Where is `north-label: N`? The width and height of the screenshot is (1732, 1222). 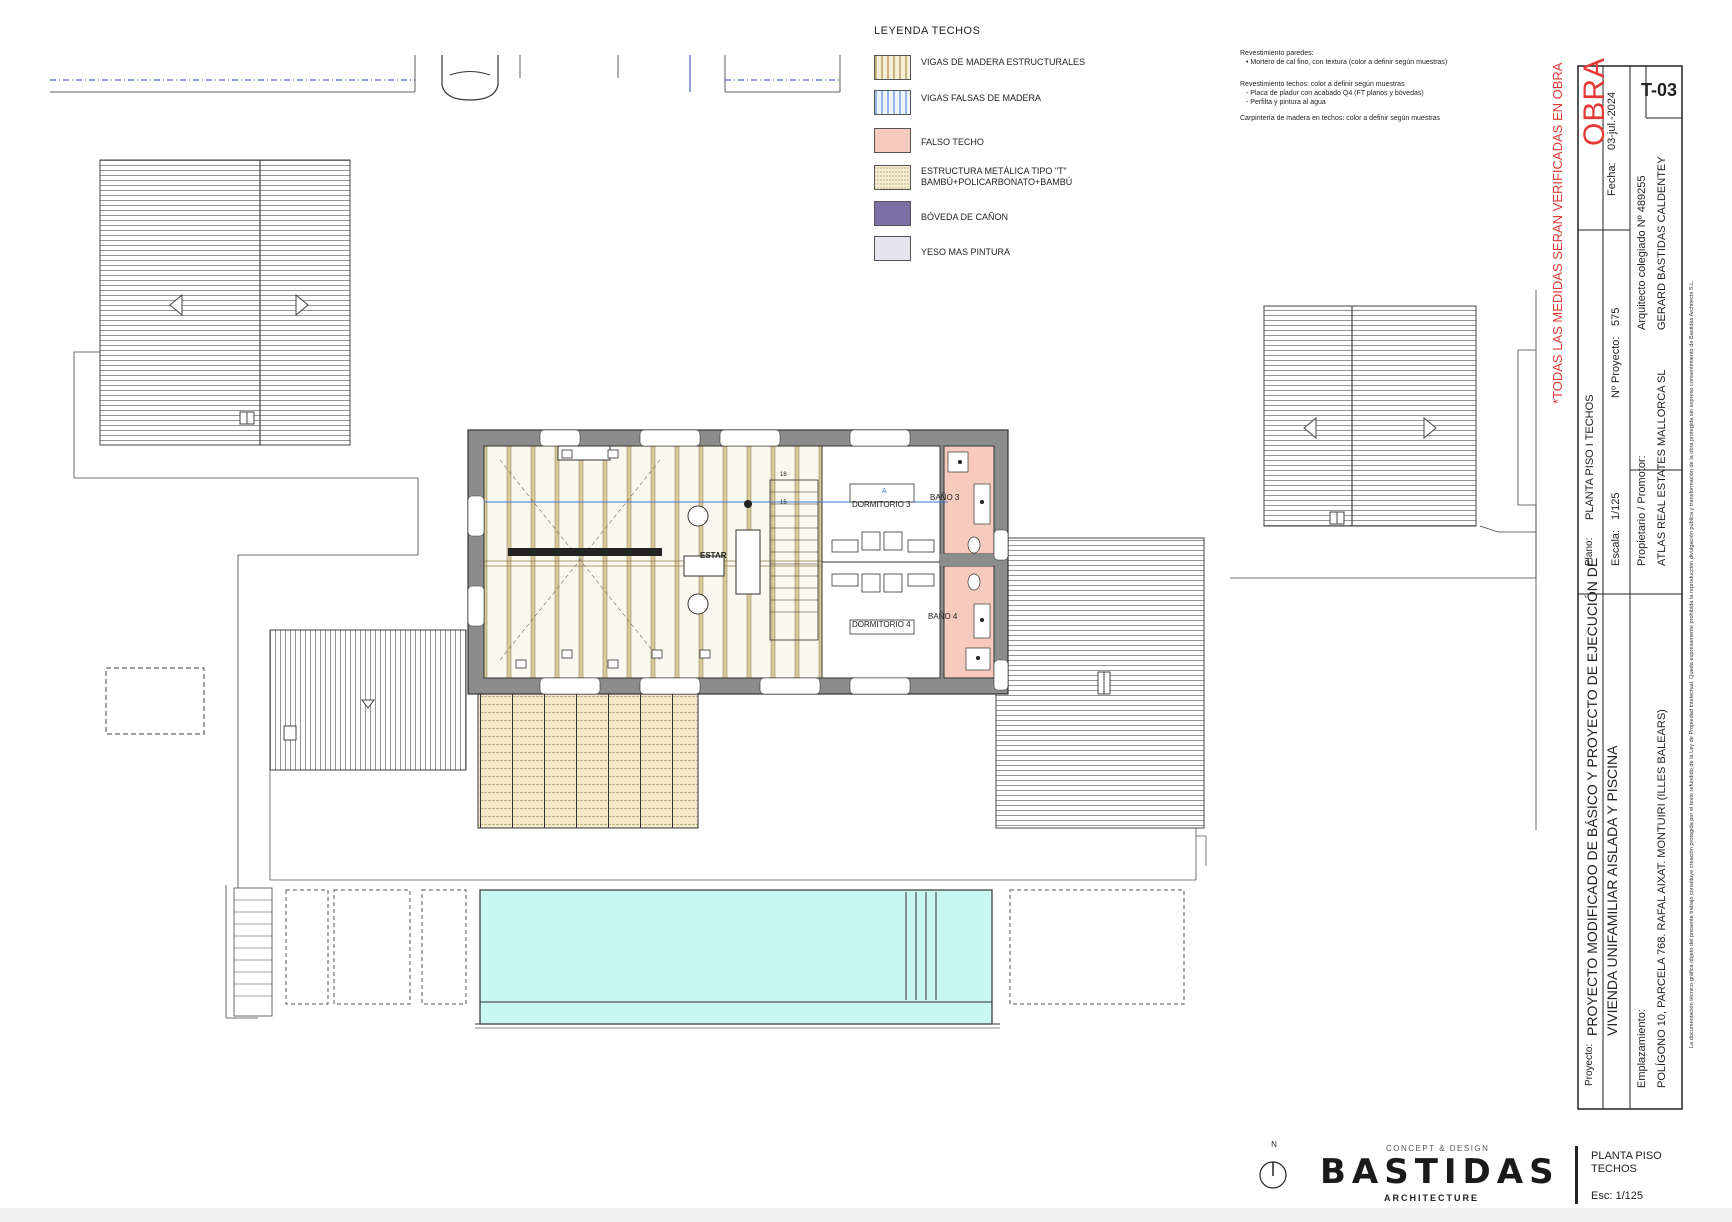
north-label: N is located at coordinates (1274, 1144).